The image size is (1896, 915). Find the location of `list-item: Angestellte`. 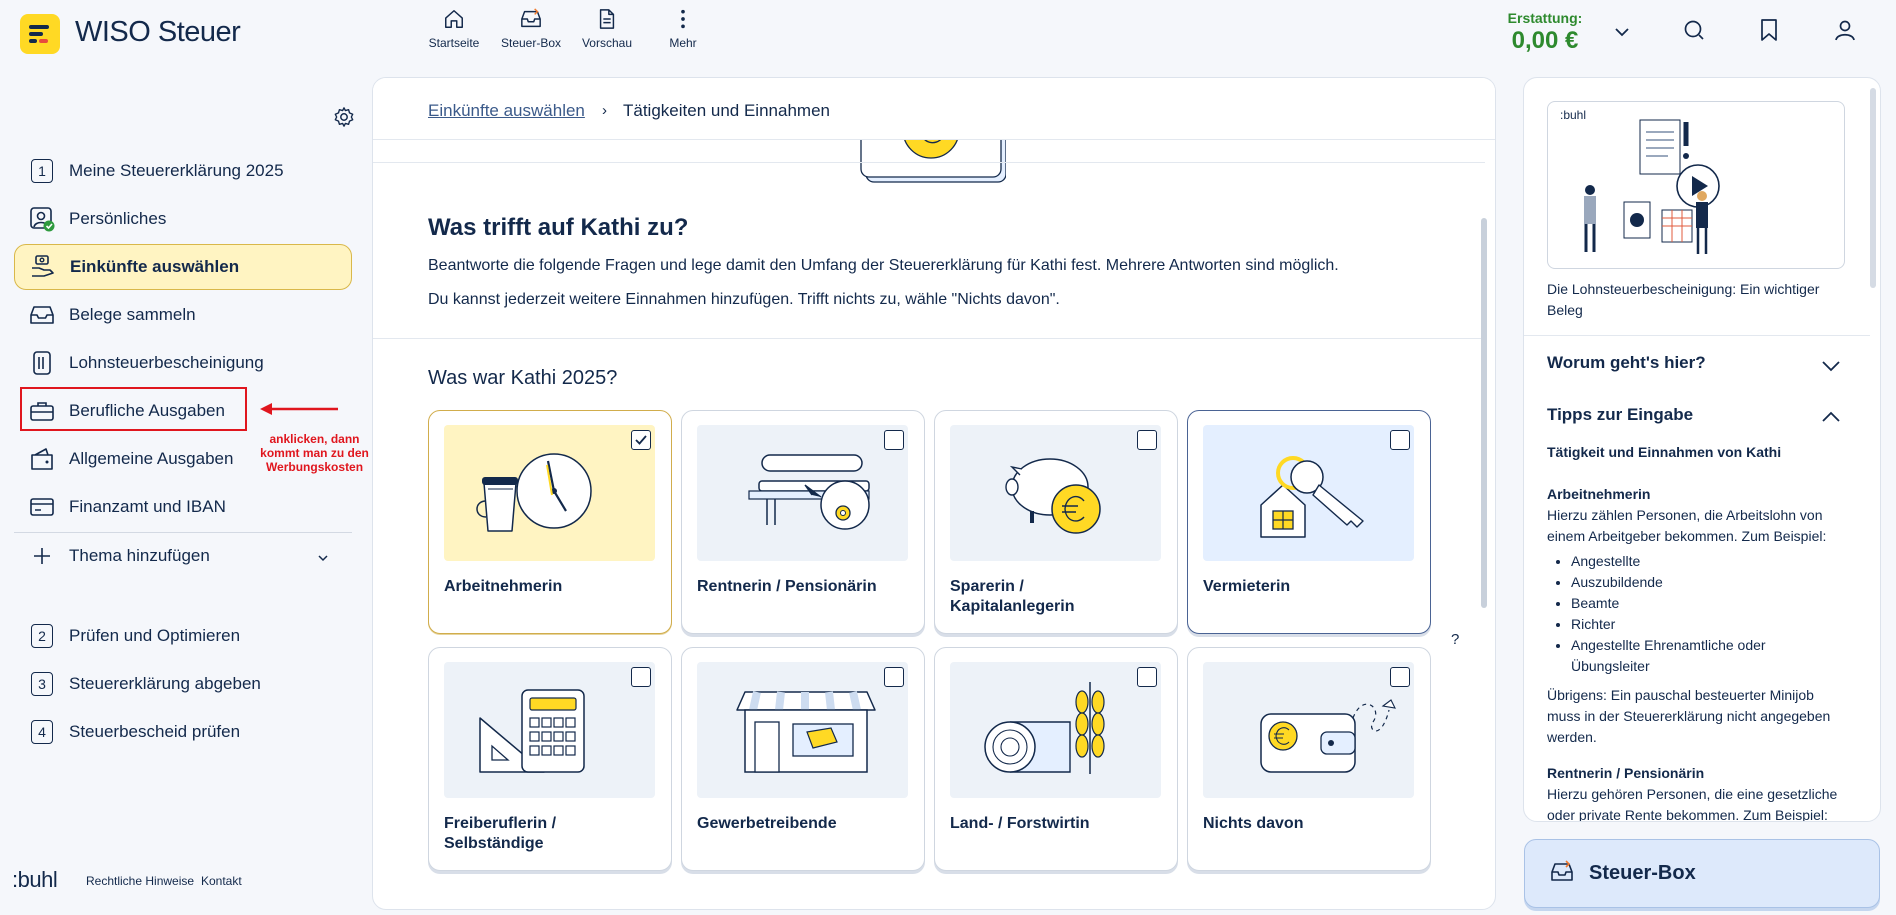

list-item: Angestellte is located at coordinates (1709, 561).